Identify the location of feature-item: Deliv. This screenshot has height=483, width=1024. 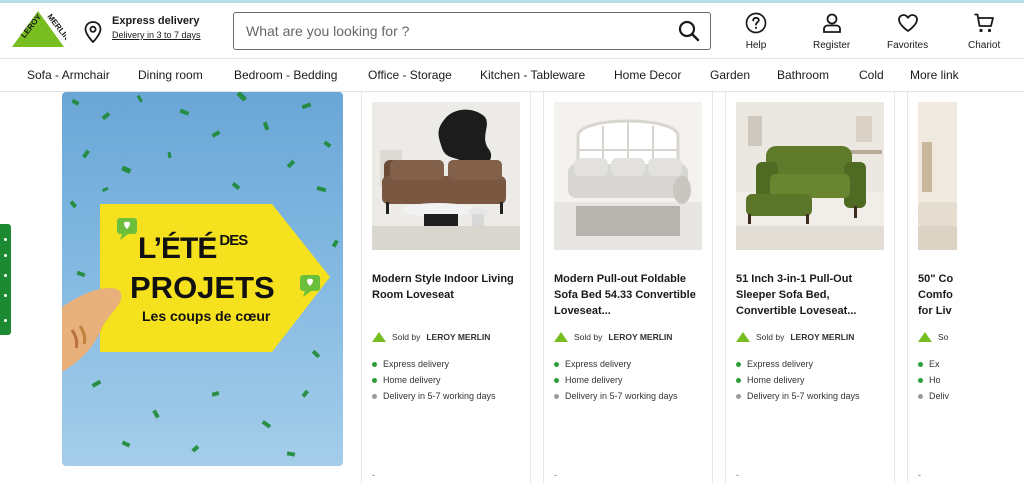
(933, 396).